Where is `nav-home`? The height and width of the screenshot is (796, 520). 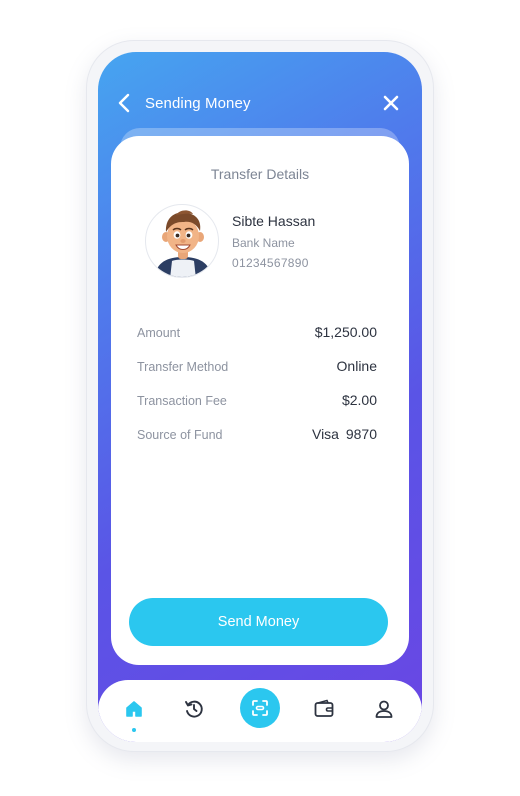
nav-home is located at coordinates (134, 709).